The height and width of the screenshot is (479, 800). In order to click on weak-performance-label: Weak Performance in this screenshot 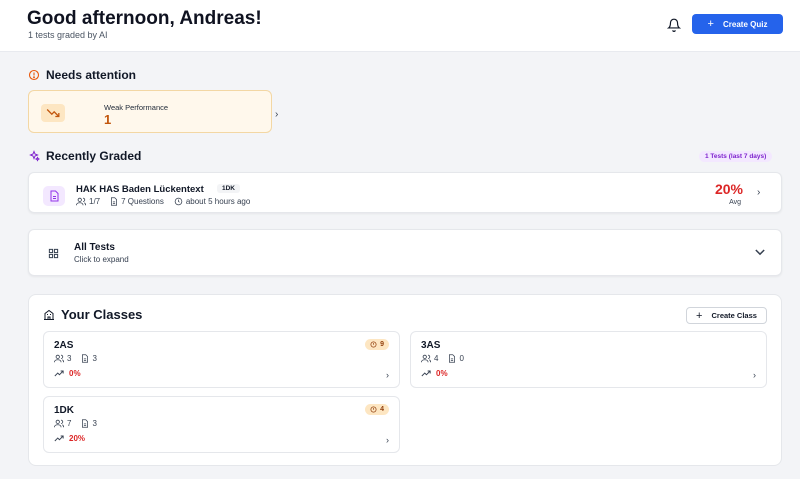, I will do `click(136, 107)`.